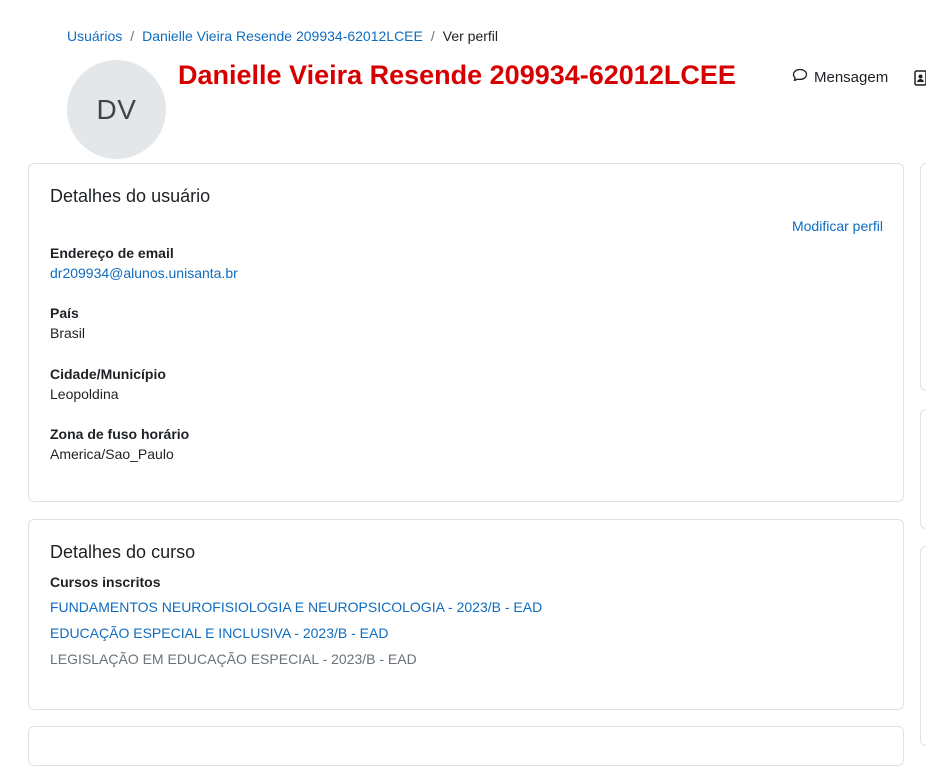  I want to click on course-details-title: Detalhes do curso, so click(123, 552).